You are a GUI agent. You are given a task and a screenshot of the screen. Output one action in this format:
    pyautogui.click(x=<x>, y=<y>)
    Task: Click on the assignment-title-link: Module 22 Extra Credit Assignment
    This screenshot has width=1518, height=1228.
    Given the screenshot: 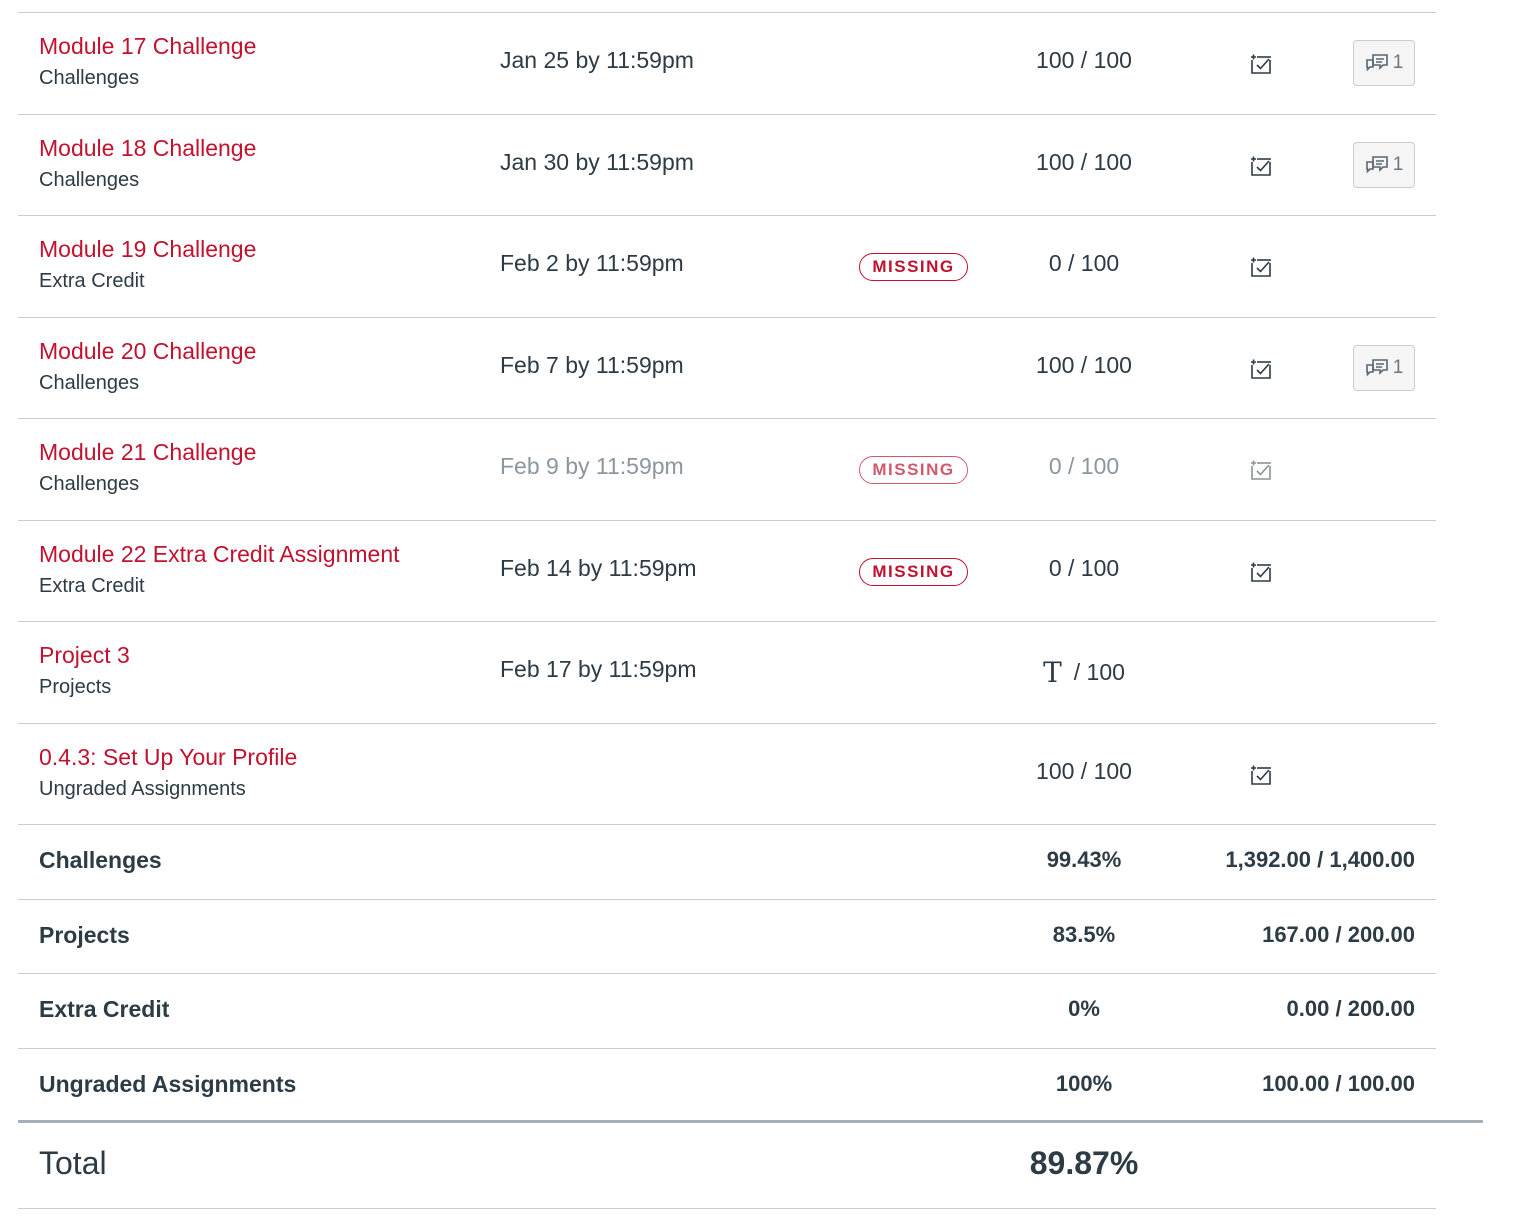 What is the action you would take?
    pyautogui.click(x=219, y=554)
    